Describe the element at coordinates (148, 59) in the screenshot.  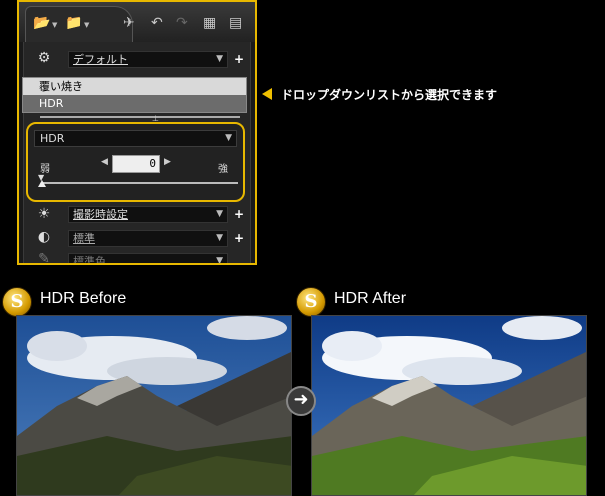
I see `preset-select: デフォルト ▼` at that location.